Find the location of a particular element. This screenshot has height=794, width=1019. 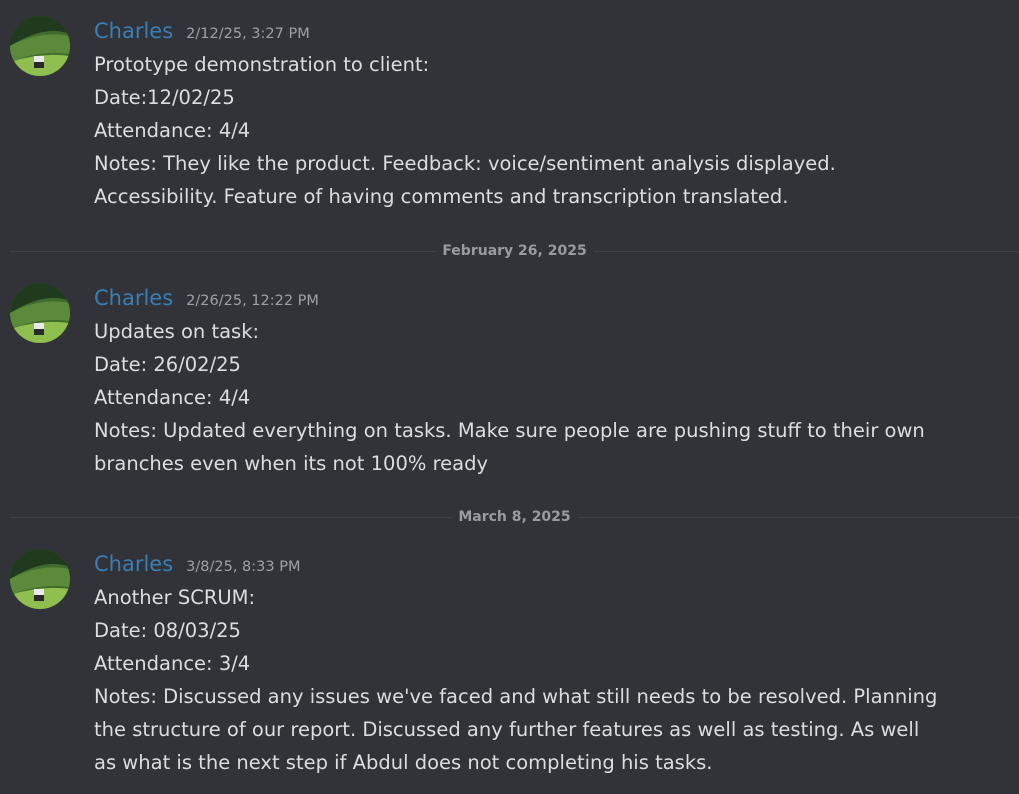

date-divider: February 26, 2025 is located at coordinates (514, 251).